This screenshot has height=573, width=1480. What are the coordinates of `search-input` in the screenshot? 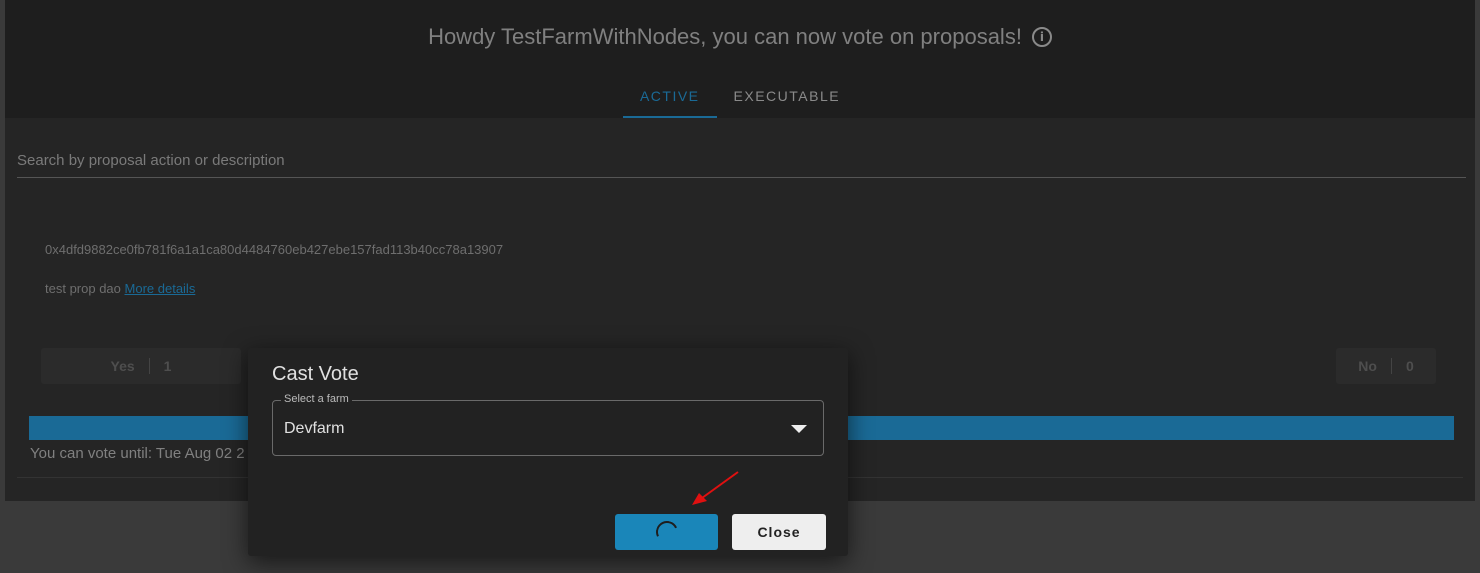 It's located at (741, 161).